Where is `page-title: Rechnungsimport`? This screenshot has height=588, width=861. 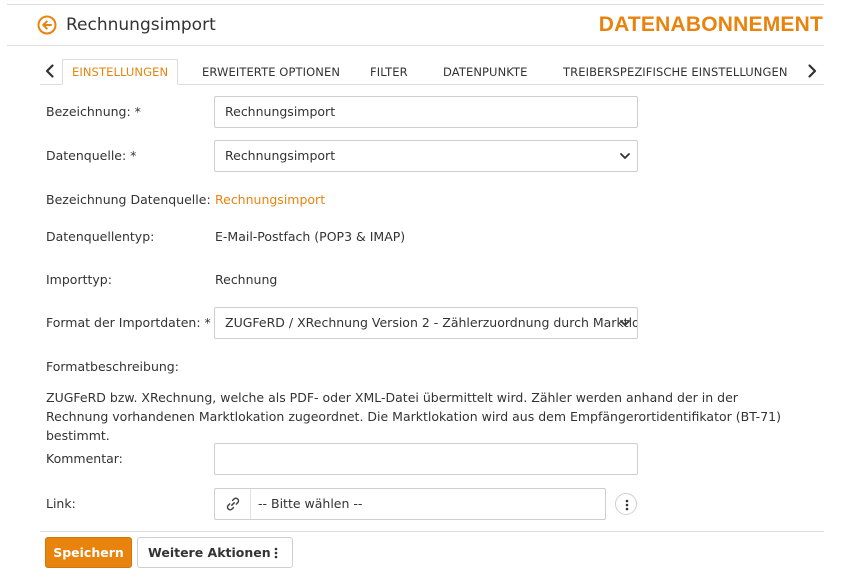 page-title: Rechnungsimport is located at coordinates (141, 25).